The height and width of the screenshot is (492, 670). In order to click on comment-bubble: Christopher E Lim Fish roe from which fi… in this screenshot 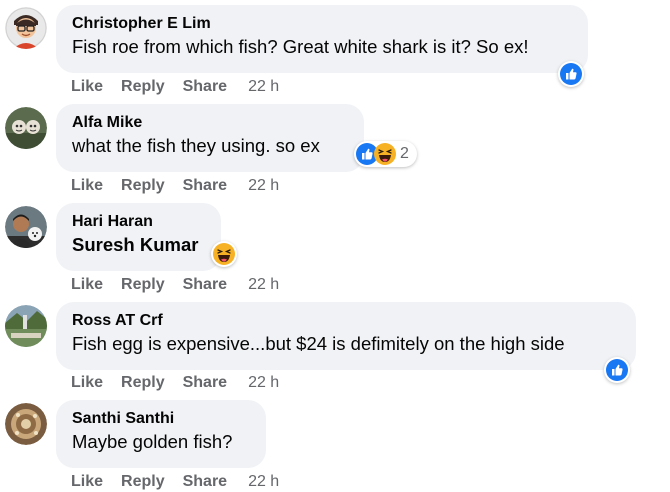, I will do `click(322, 39)`.